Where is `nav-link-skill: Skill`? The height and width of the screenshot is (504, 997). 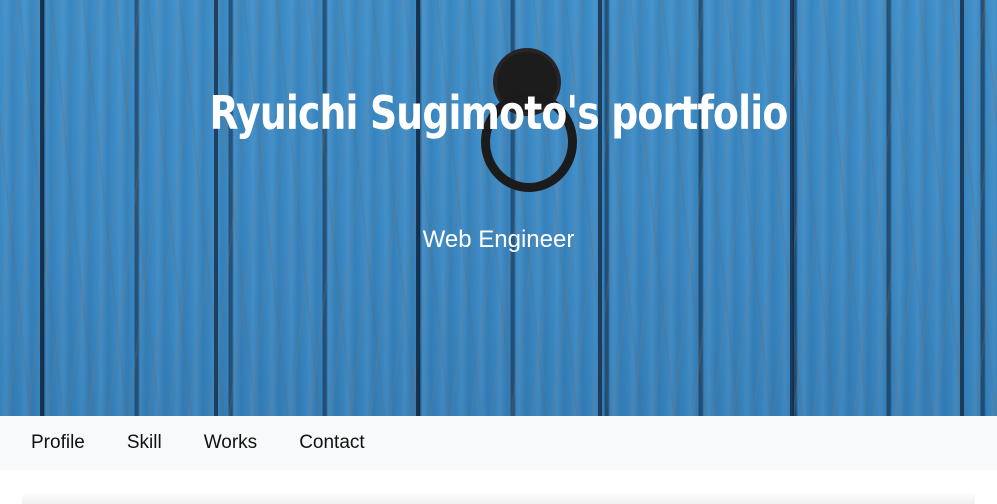
nav-link-skill: Skill is located at coordinates (144, 443).